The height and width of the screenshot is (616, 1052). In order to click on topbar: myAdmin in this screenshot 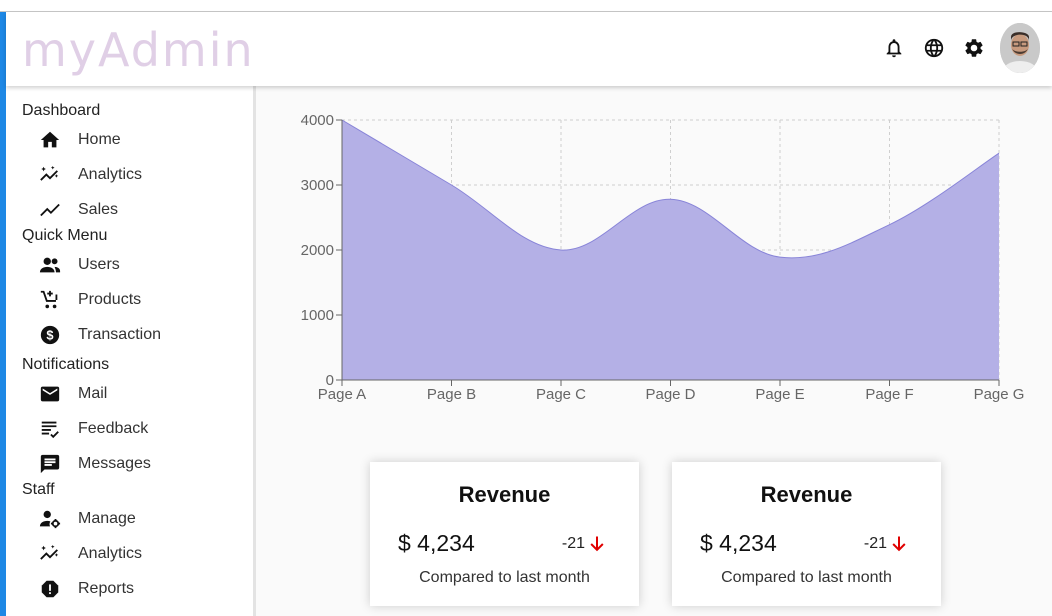, I will do `click(529, 49)`.